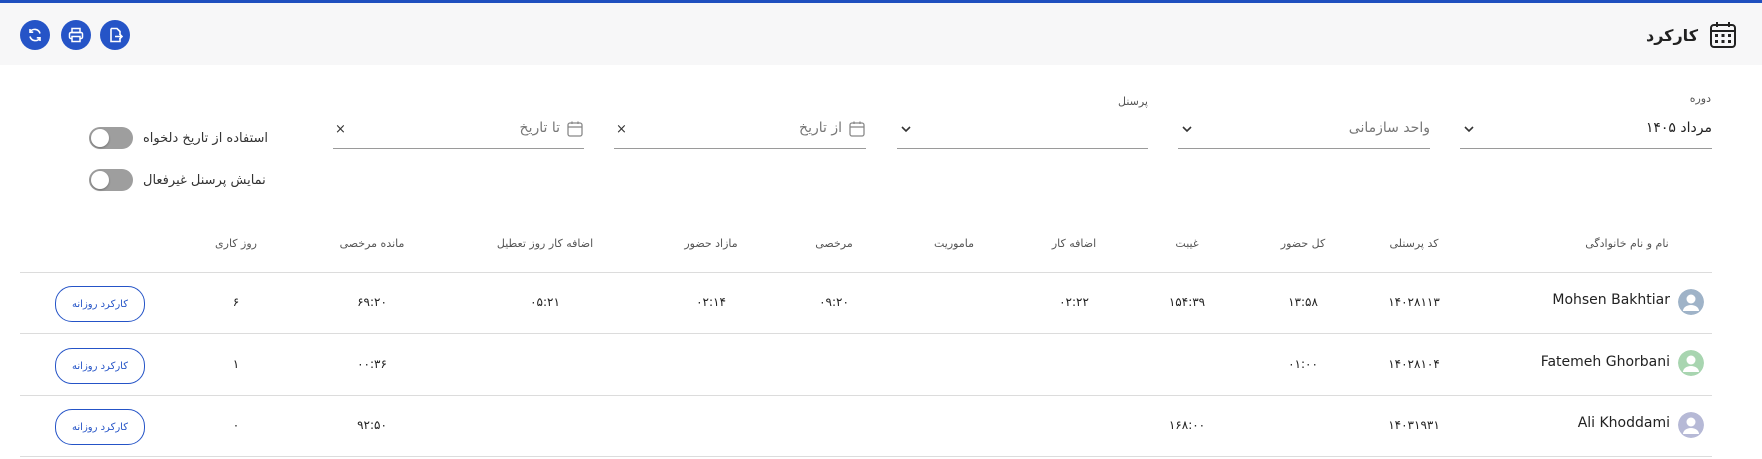 Image resolution: width=1762 pixels, height=459 pixels. I want to click on column-header-mission: ماموریت, so click(954, 243).